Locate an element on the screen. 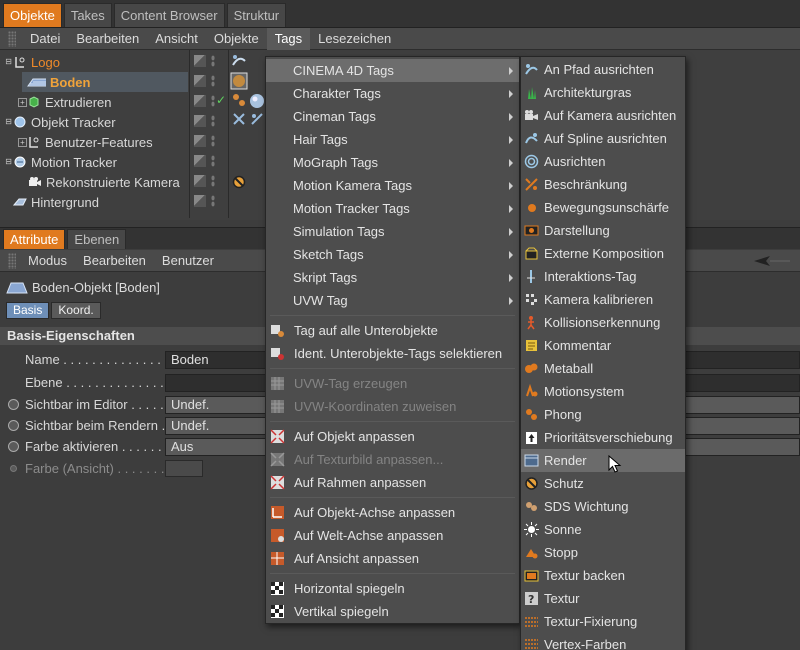 The height and width of the screenshot is (650, 800). menu-ansicht: Ansicht is located at coordinates (176, 39).